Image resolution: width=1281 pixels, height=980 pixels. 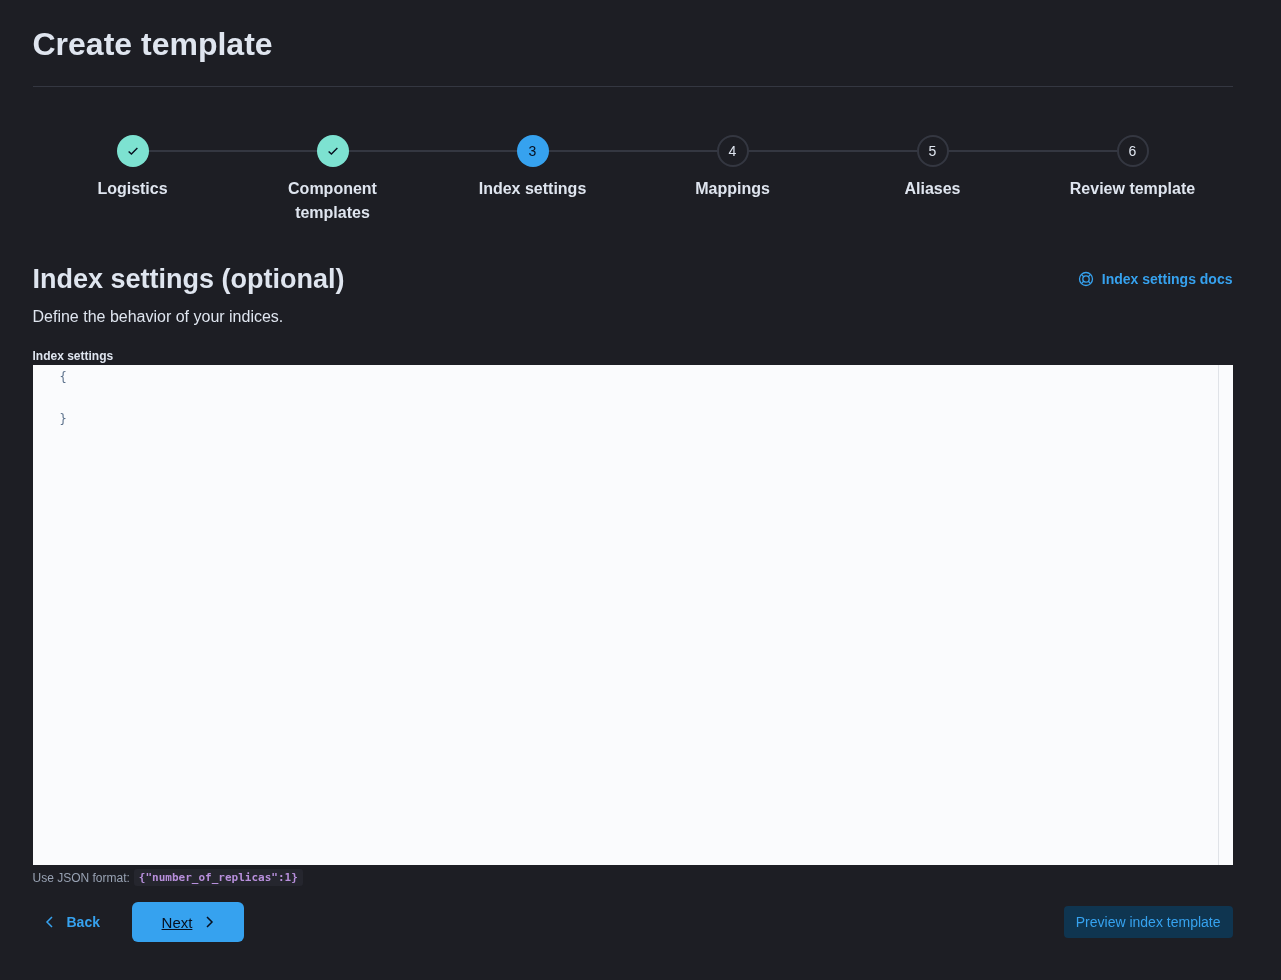 I want to click on code-text: { }, so click(x=63, y=398).